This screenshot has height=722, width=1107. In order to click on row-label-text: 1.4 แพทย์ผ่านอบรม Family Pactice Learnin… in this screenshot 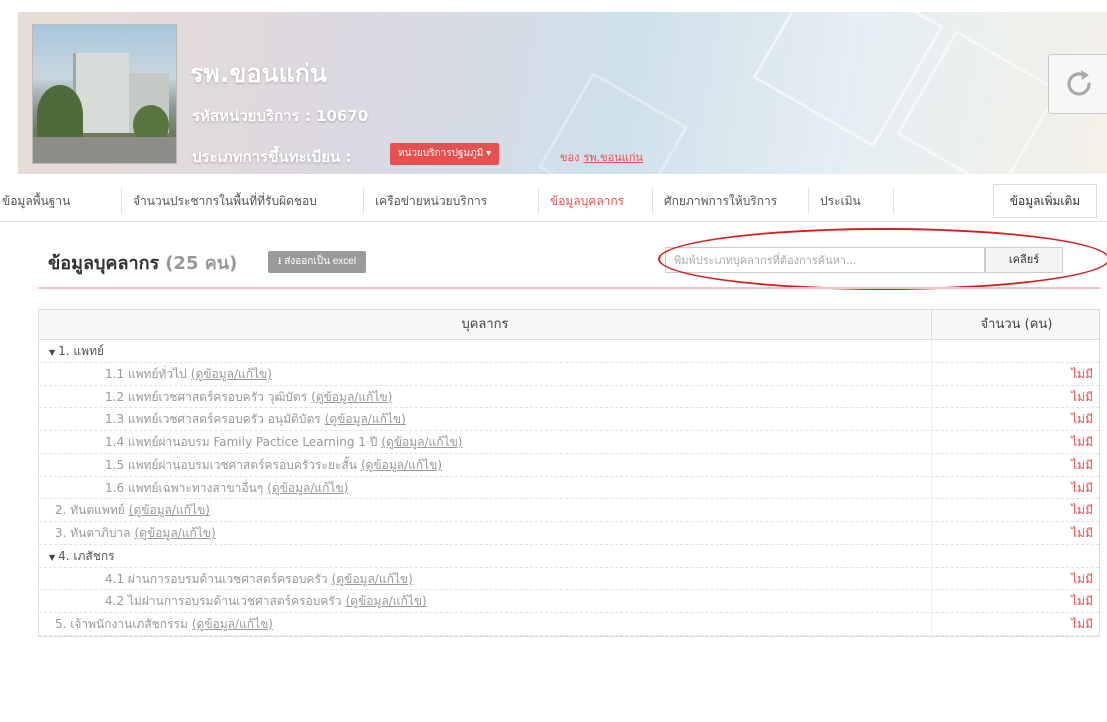, I will do `click(241, 442)`.